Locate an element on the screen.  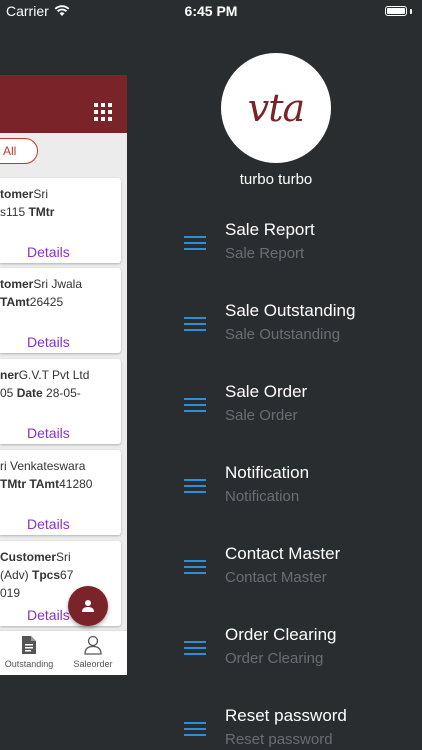
menu-item-title: Order Clearing is located at coordinates (281, 634).